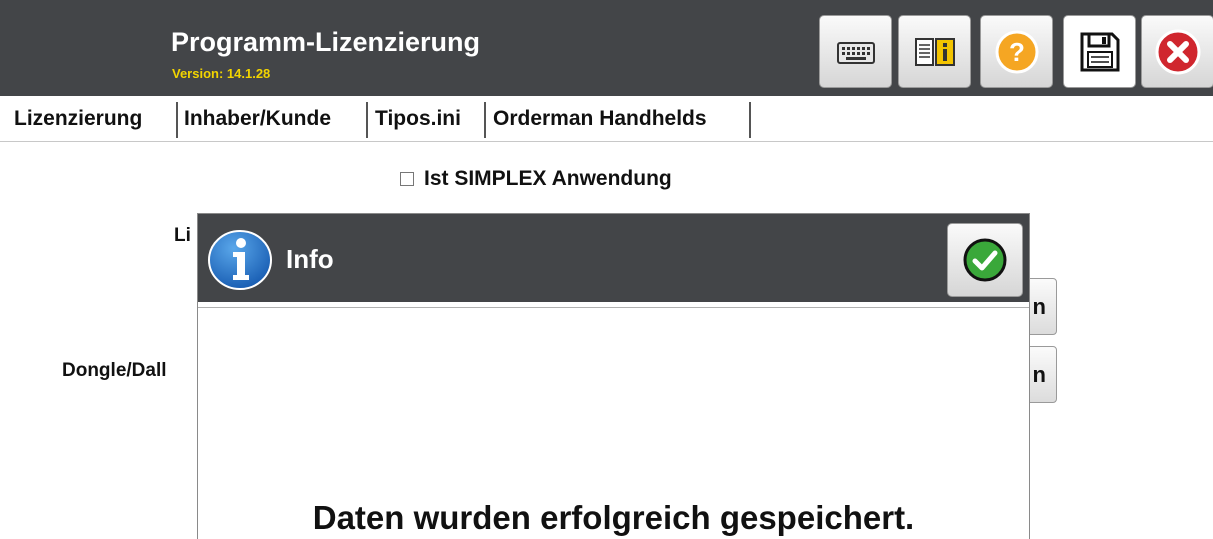 The height and width of the screenshot is (539, 1213). I want to click on save-button, so click(1099, 51).